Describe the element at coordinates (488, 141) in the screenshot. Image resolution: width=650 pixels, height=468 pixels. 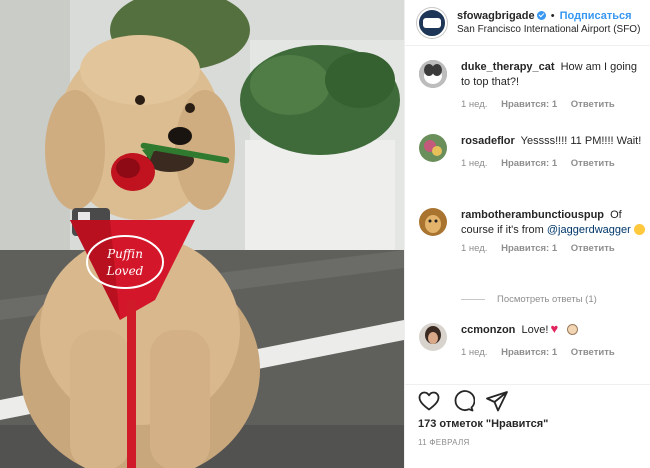
I see `comment-username: rosadeflor` at that location.